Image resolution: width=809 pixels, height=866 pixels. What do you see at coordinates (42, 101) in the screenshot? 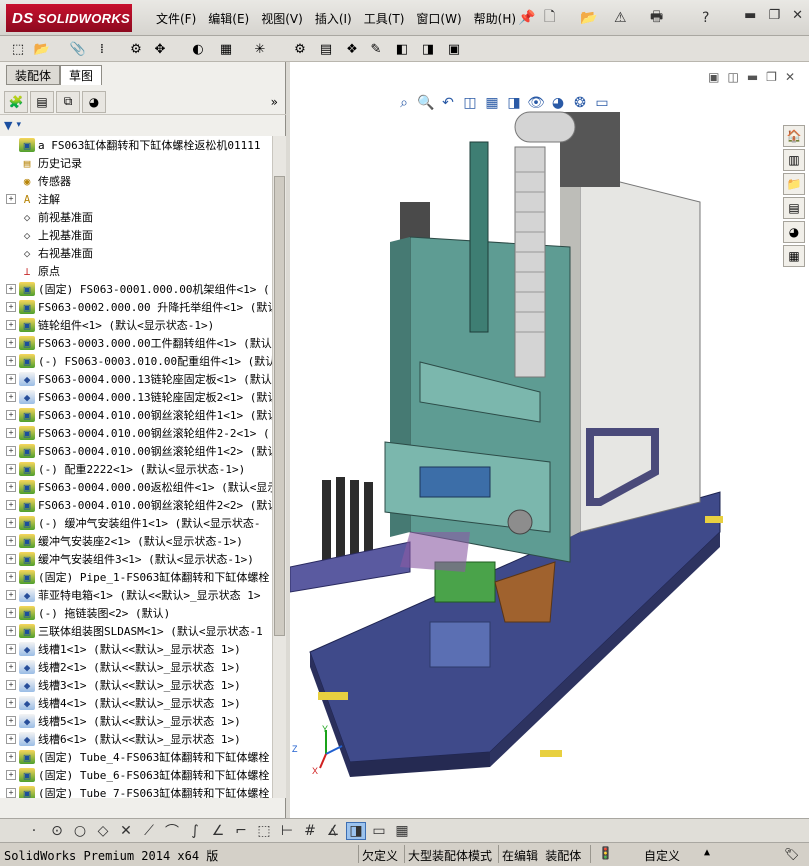
I see `property-manager-icon: ▤` at bounding box center [42, 101].